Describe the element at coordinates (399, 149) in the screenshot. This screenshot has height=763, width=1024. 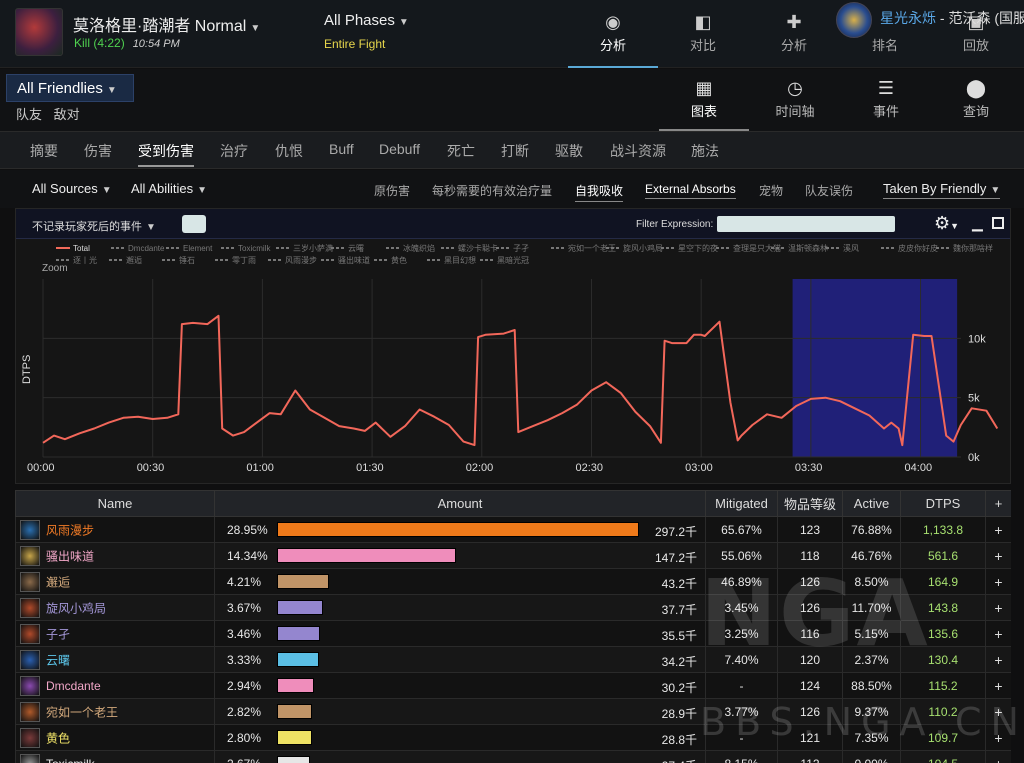
I see `tab-debuffs: Debuff` at that location.